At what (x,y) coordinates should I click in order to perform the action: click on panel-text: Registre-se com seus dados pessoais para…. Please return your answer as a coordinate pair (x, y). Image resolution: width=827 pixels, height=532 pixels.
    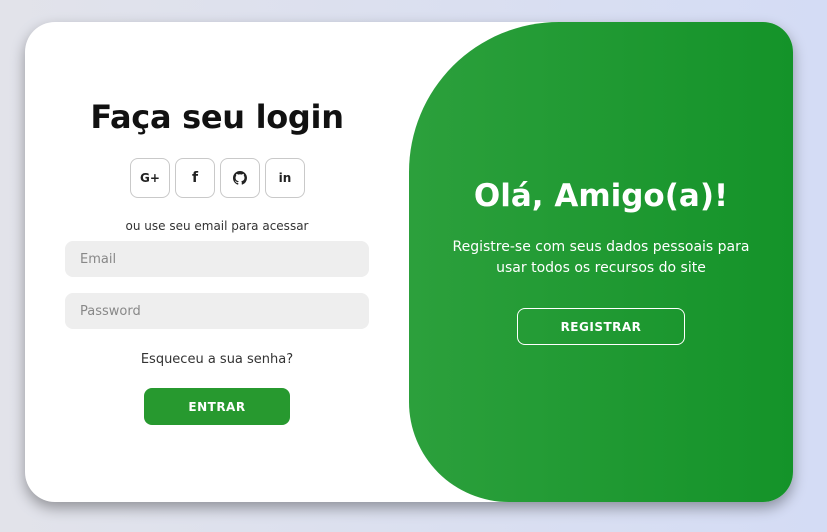
    Looking at the image, I should click on (601, 257).